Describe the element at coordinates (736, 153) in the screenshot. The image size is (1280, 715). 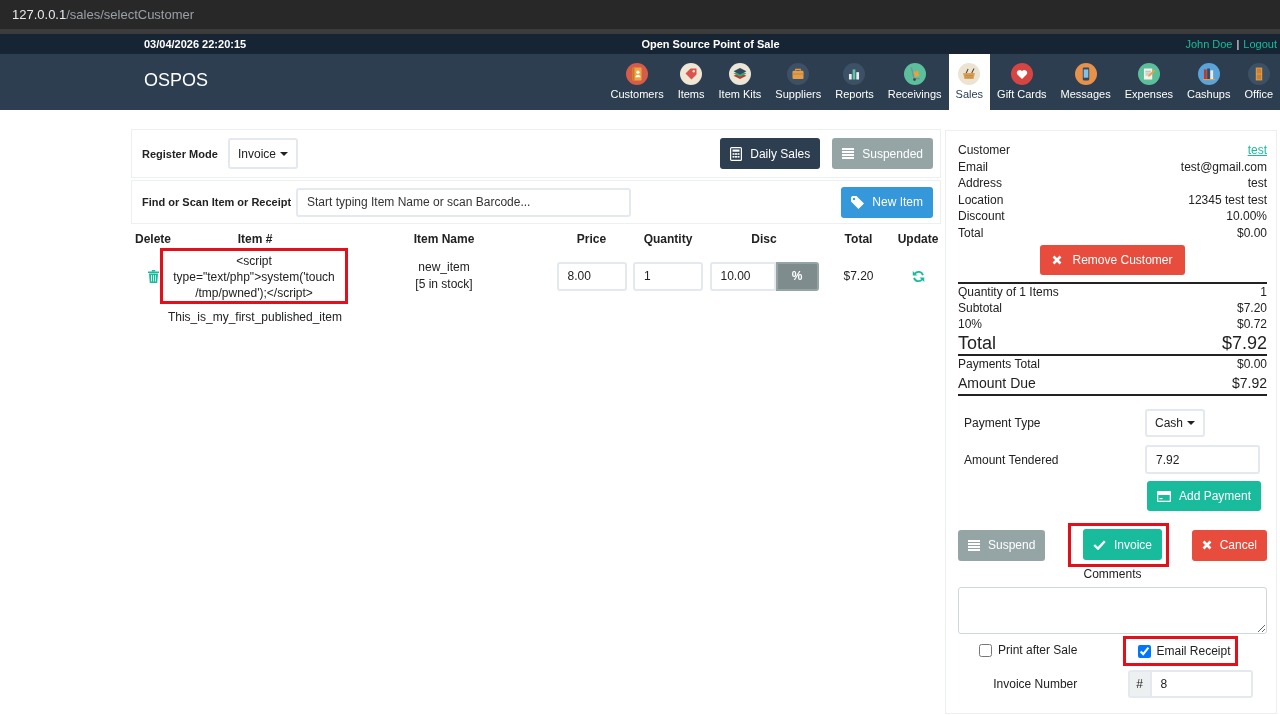
I see `calculator-icon` at that location.